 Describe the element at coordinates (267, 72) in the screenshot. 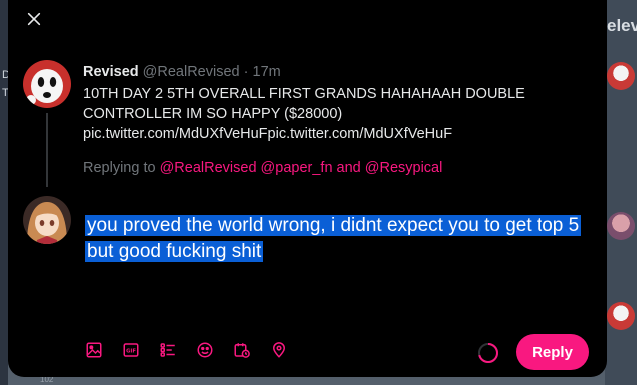

I see `tweet-timestamp: 17m` at that location.